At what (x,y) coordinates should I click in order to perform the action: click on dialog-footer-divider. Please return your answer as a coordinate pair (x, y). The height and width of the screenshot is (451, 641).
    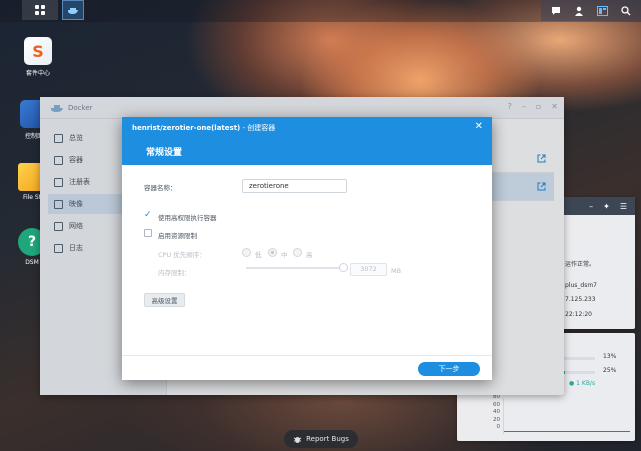
    Looking at the image, I should click on (307, 355).